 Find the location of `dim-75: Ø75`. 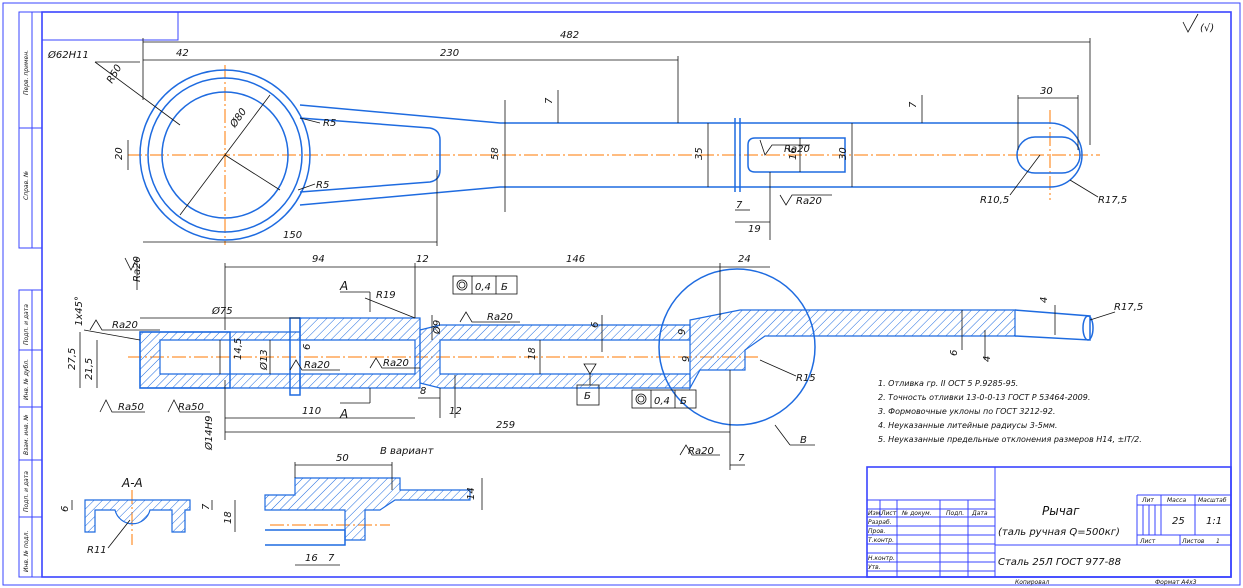

dim-75: Ø75 is located at coordinates (222, 311).